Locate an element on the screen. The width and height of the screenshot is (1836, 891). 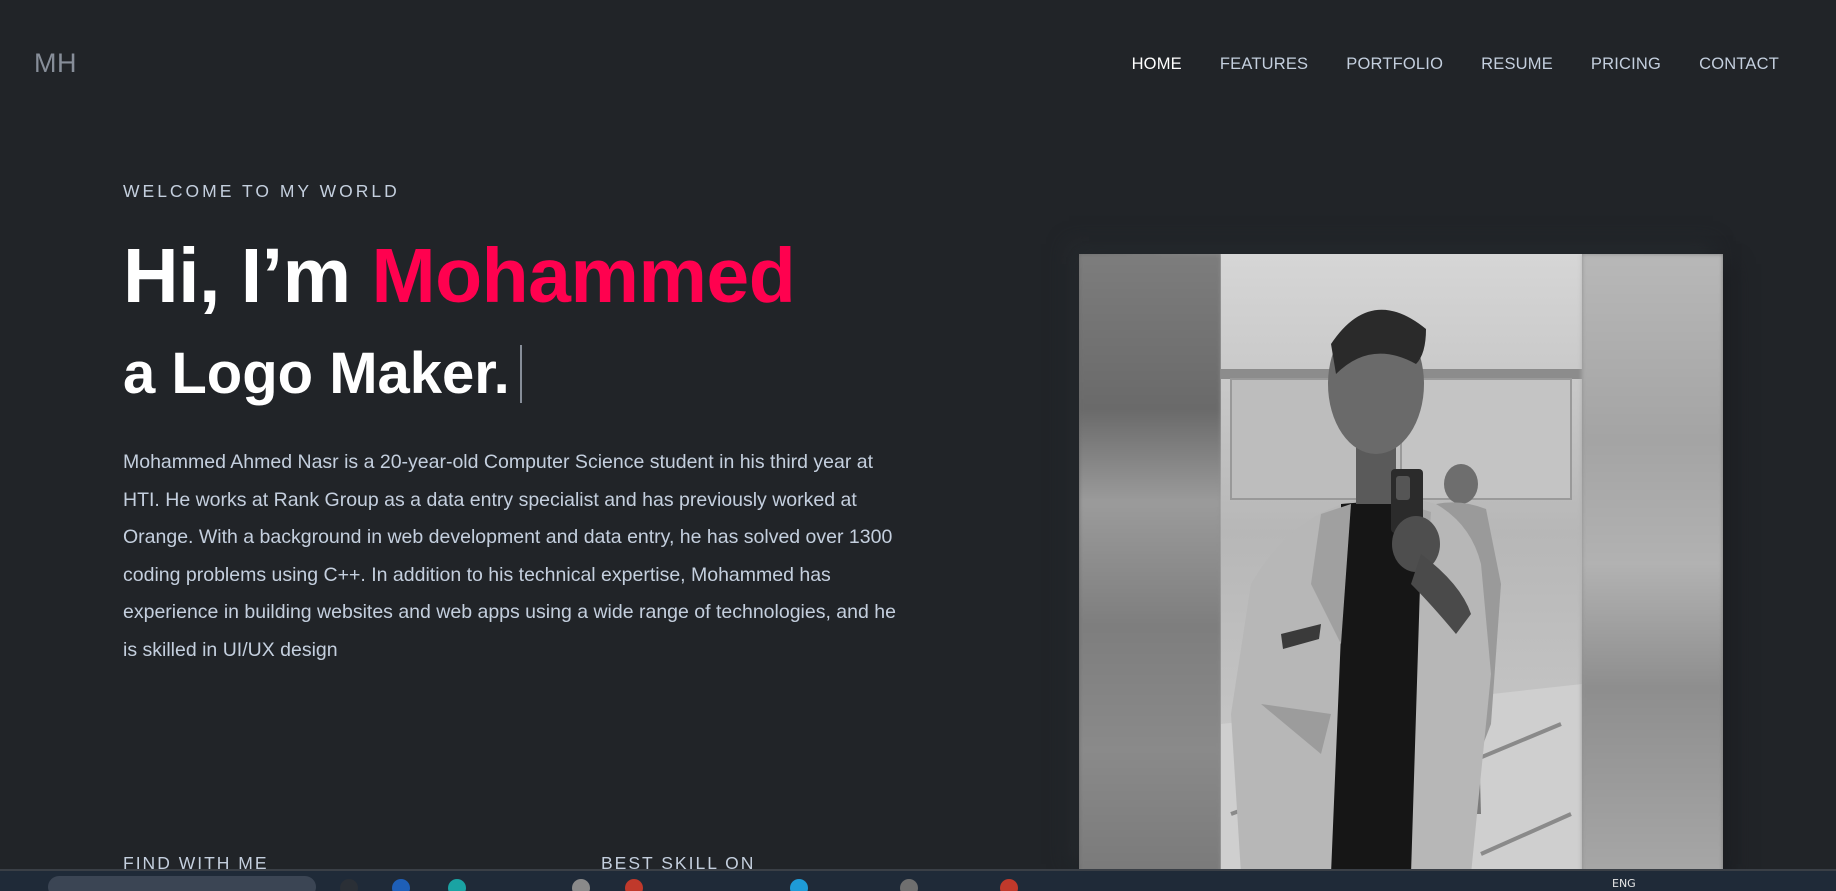
user-icon is located at coordinates (909, 885).